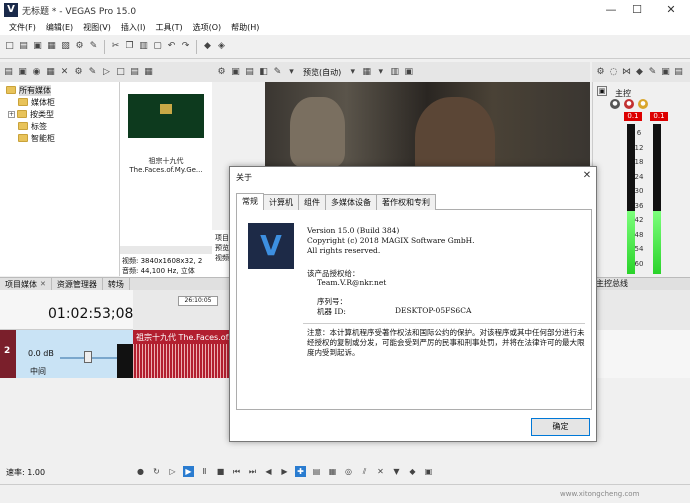  Describe the element at coordinates (59, 126) in the screenshot. I see `tree-item-tags: 标签` at that location.